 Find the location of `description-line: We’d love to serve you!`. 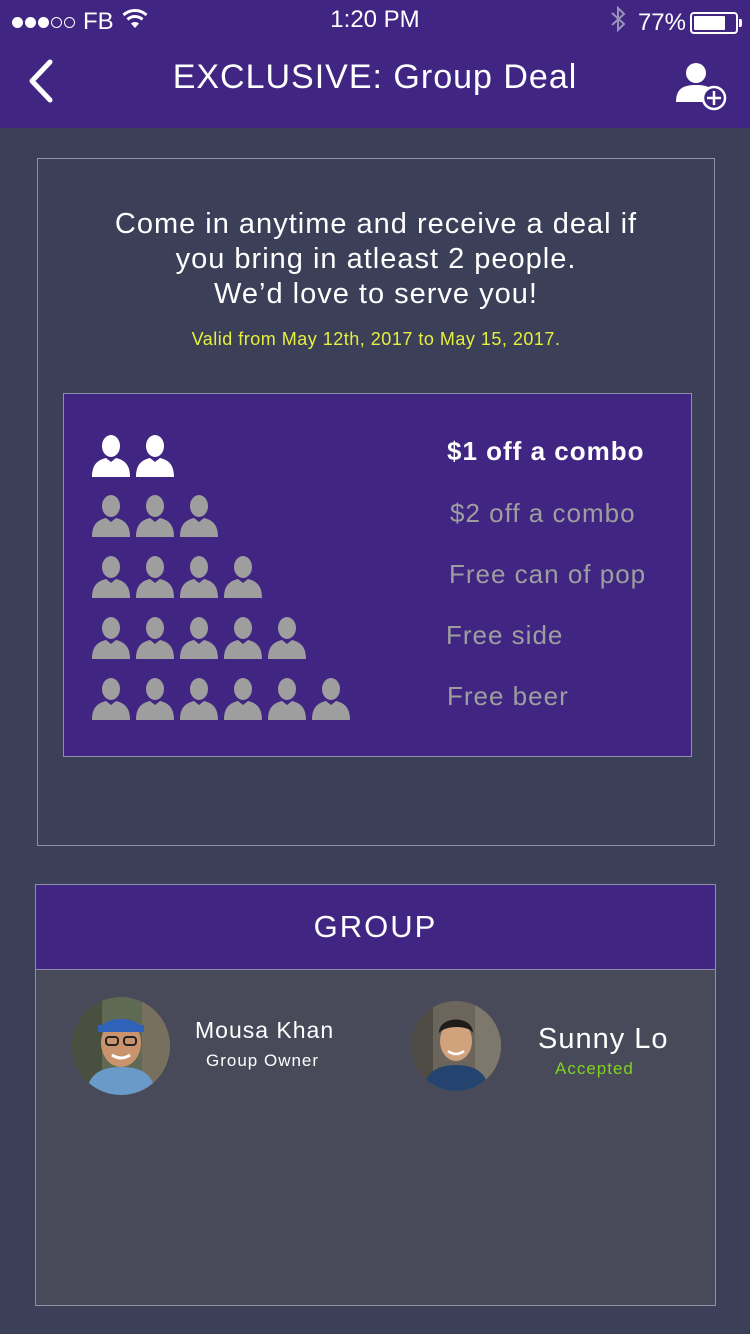

description-line: We’d love to serve you! is located at coordinates (376, 294).